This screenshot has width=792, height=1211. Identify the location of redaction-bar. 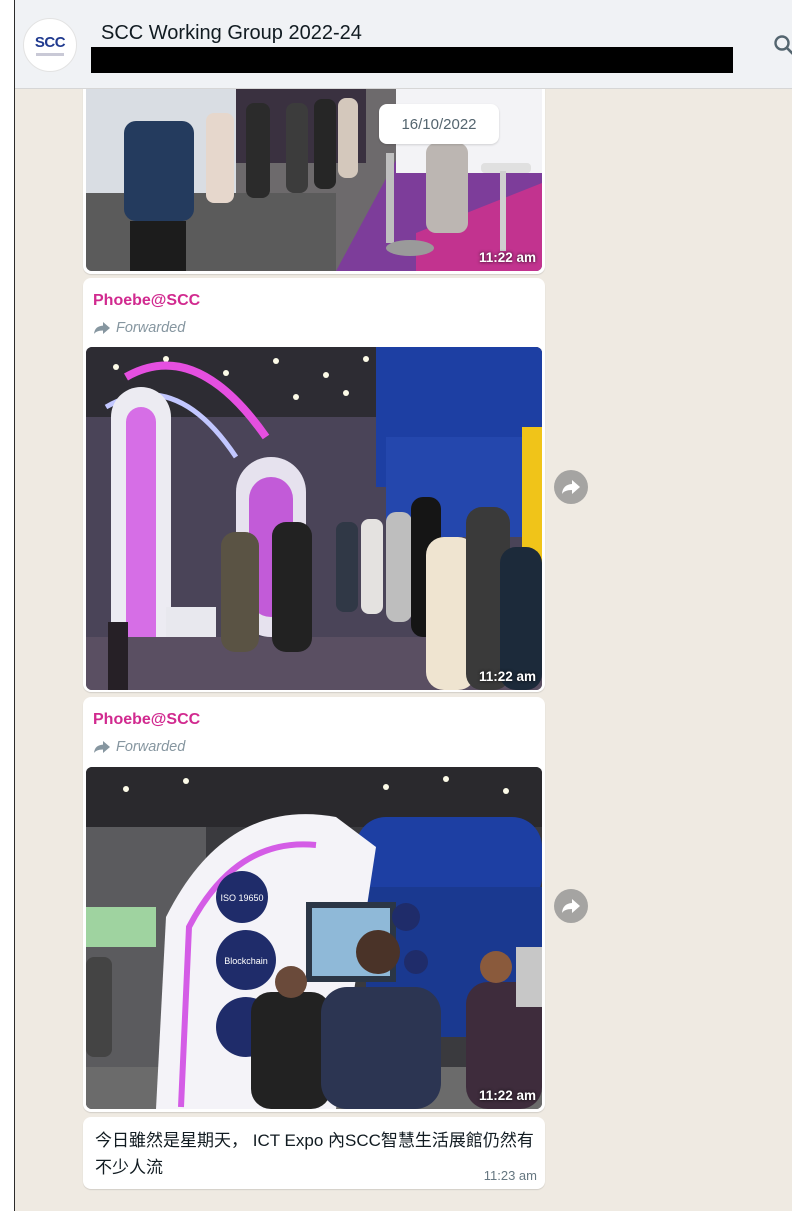
(412, 60).